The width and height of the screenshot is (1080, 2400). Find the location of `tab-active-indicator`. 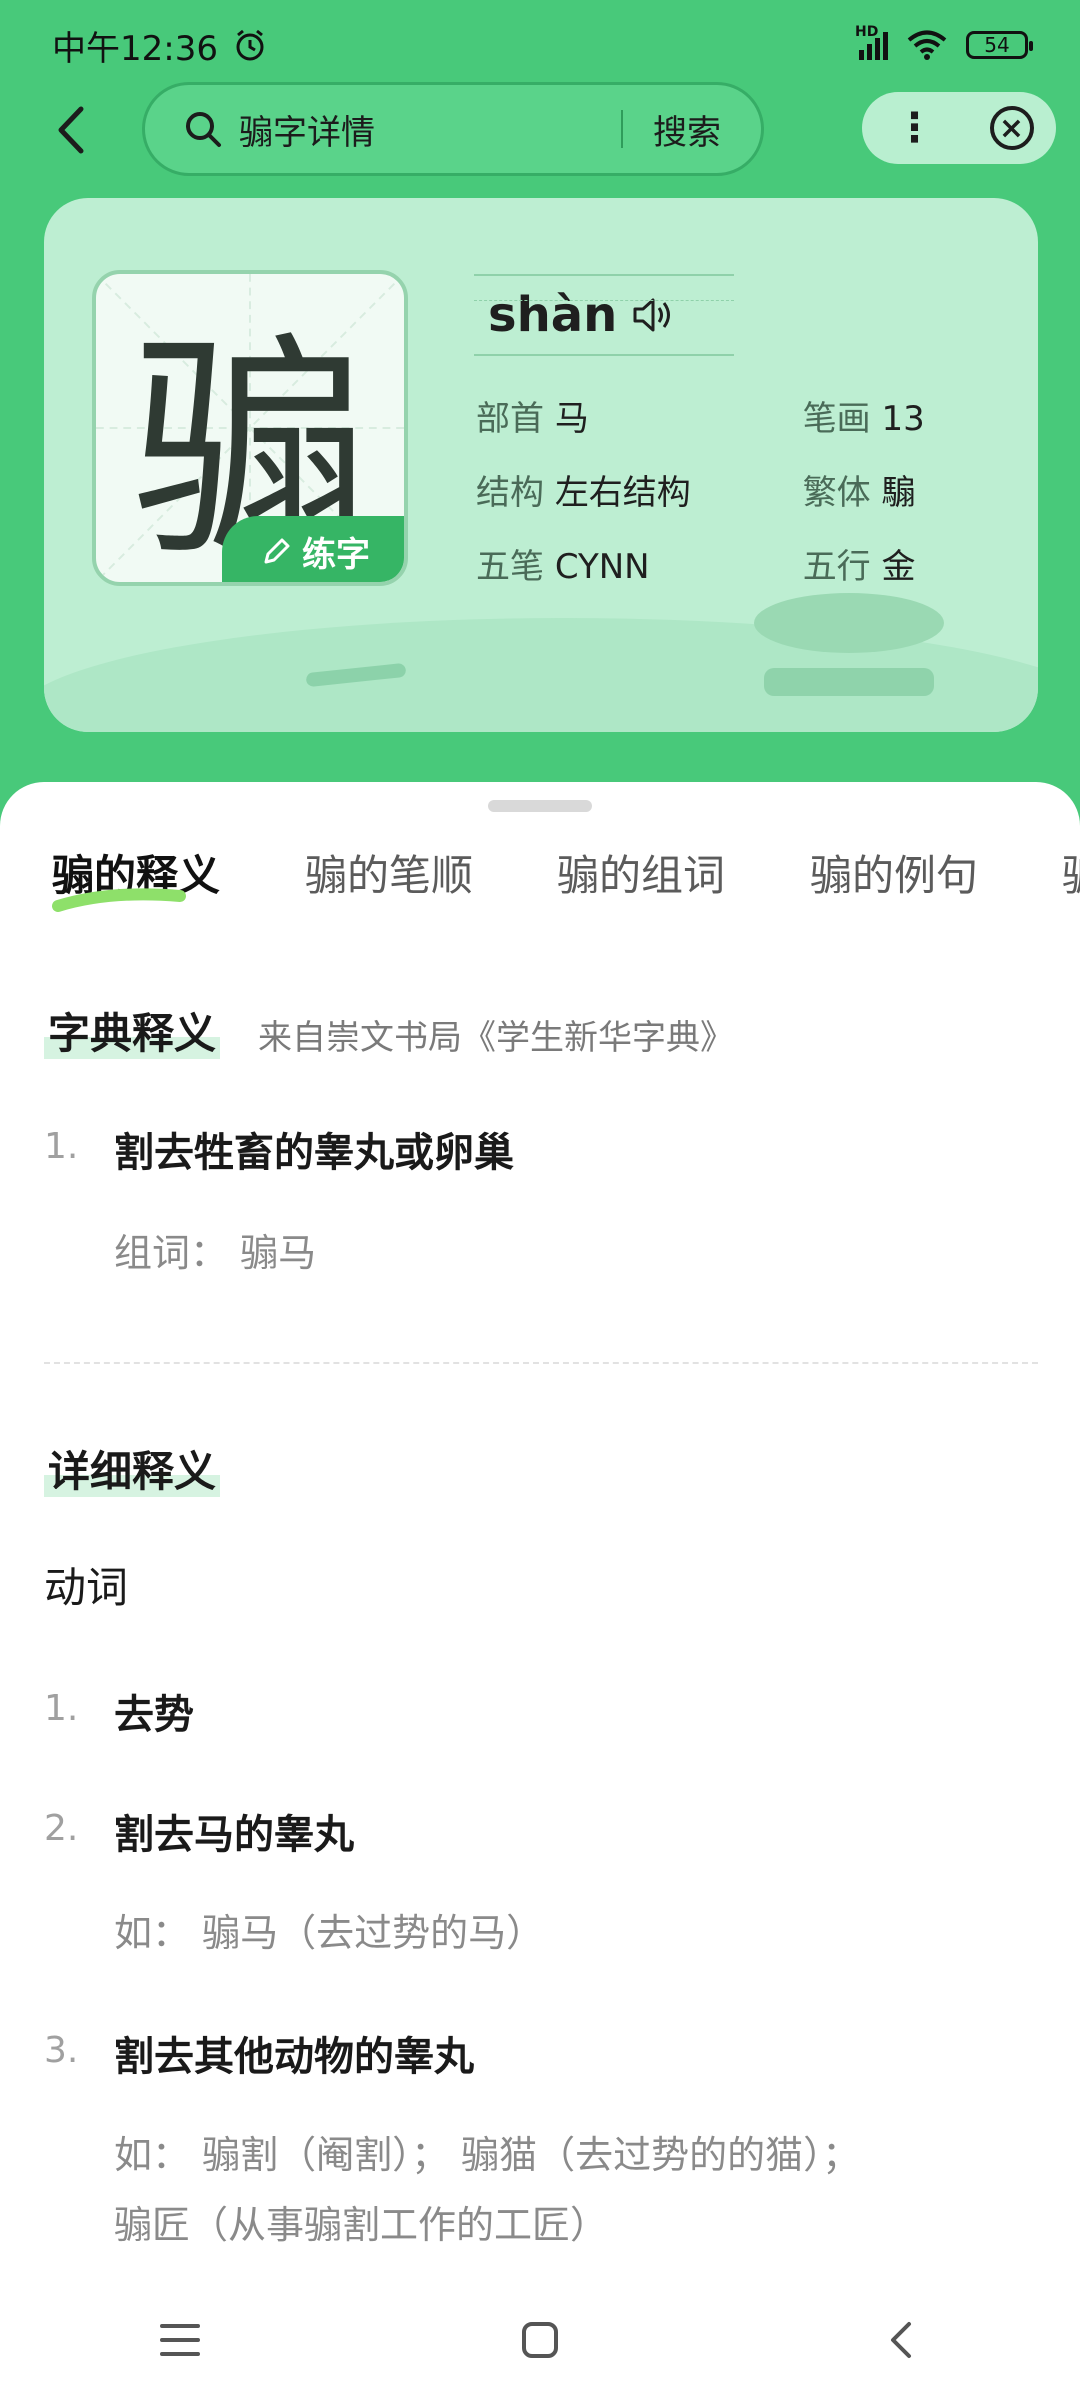

tab-active-indicator is located at coordinates (119, 900).